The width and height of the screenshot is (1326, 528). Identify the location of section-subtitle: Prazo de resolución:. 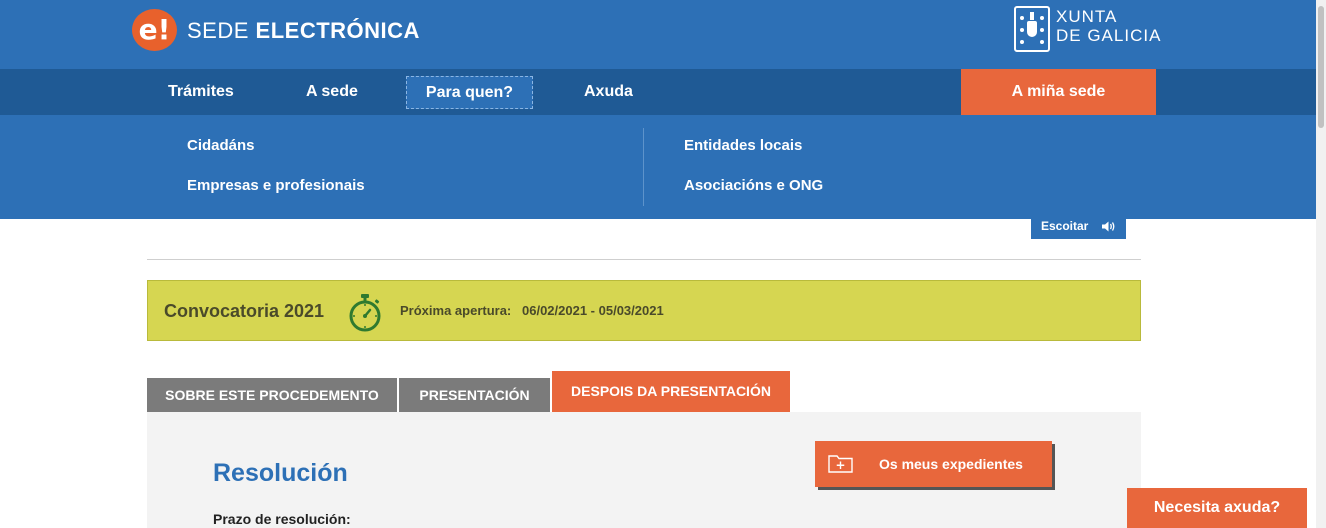
(282, 519).